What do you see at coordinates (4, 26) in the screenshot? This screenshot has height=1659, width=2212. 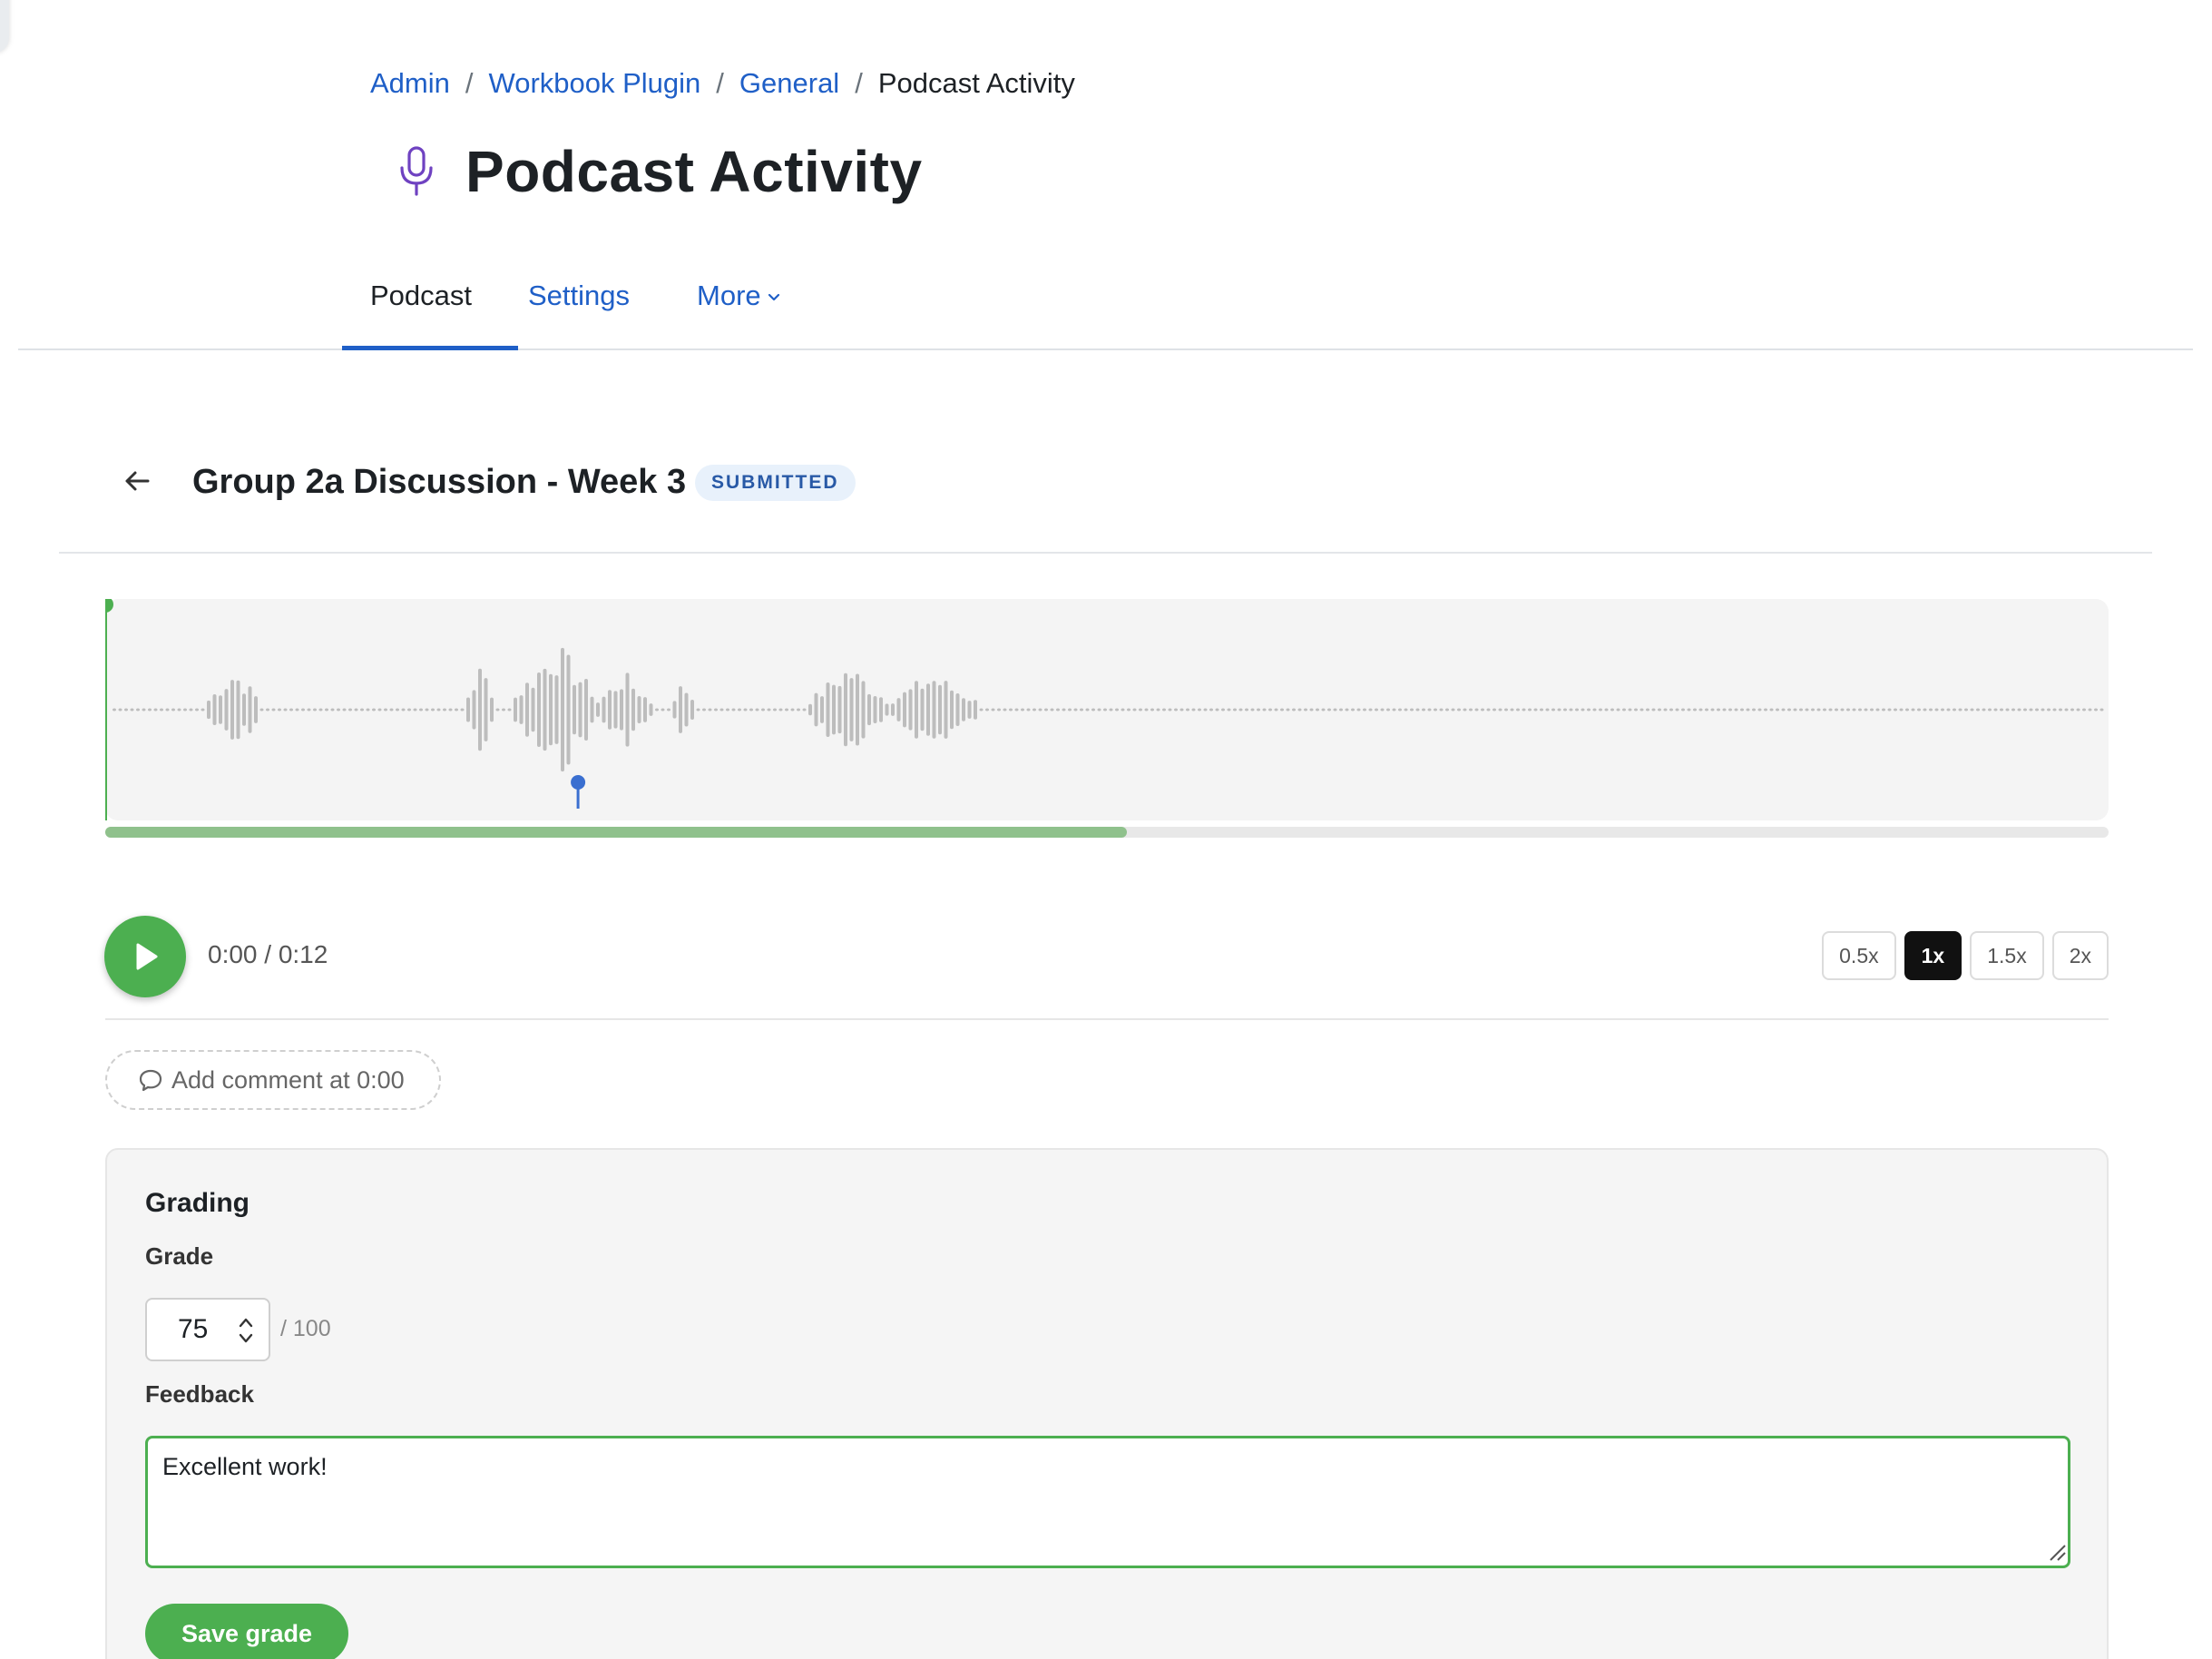 I see `corner-handle` at bounding box center [4, 26].